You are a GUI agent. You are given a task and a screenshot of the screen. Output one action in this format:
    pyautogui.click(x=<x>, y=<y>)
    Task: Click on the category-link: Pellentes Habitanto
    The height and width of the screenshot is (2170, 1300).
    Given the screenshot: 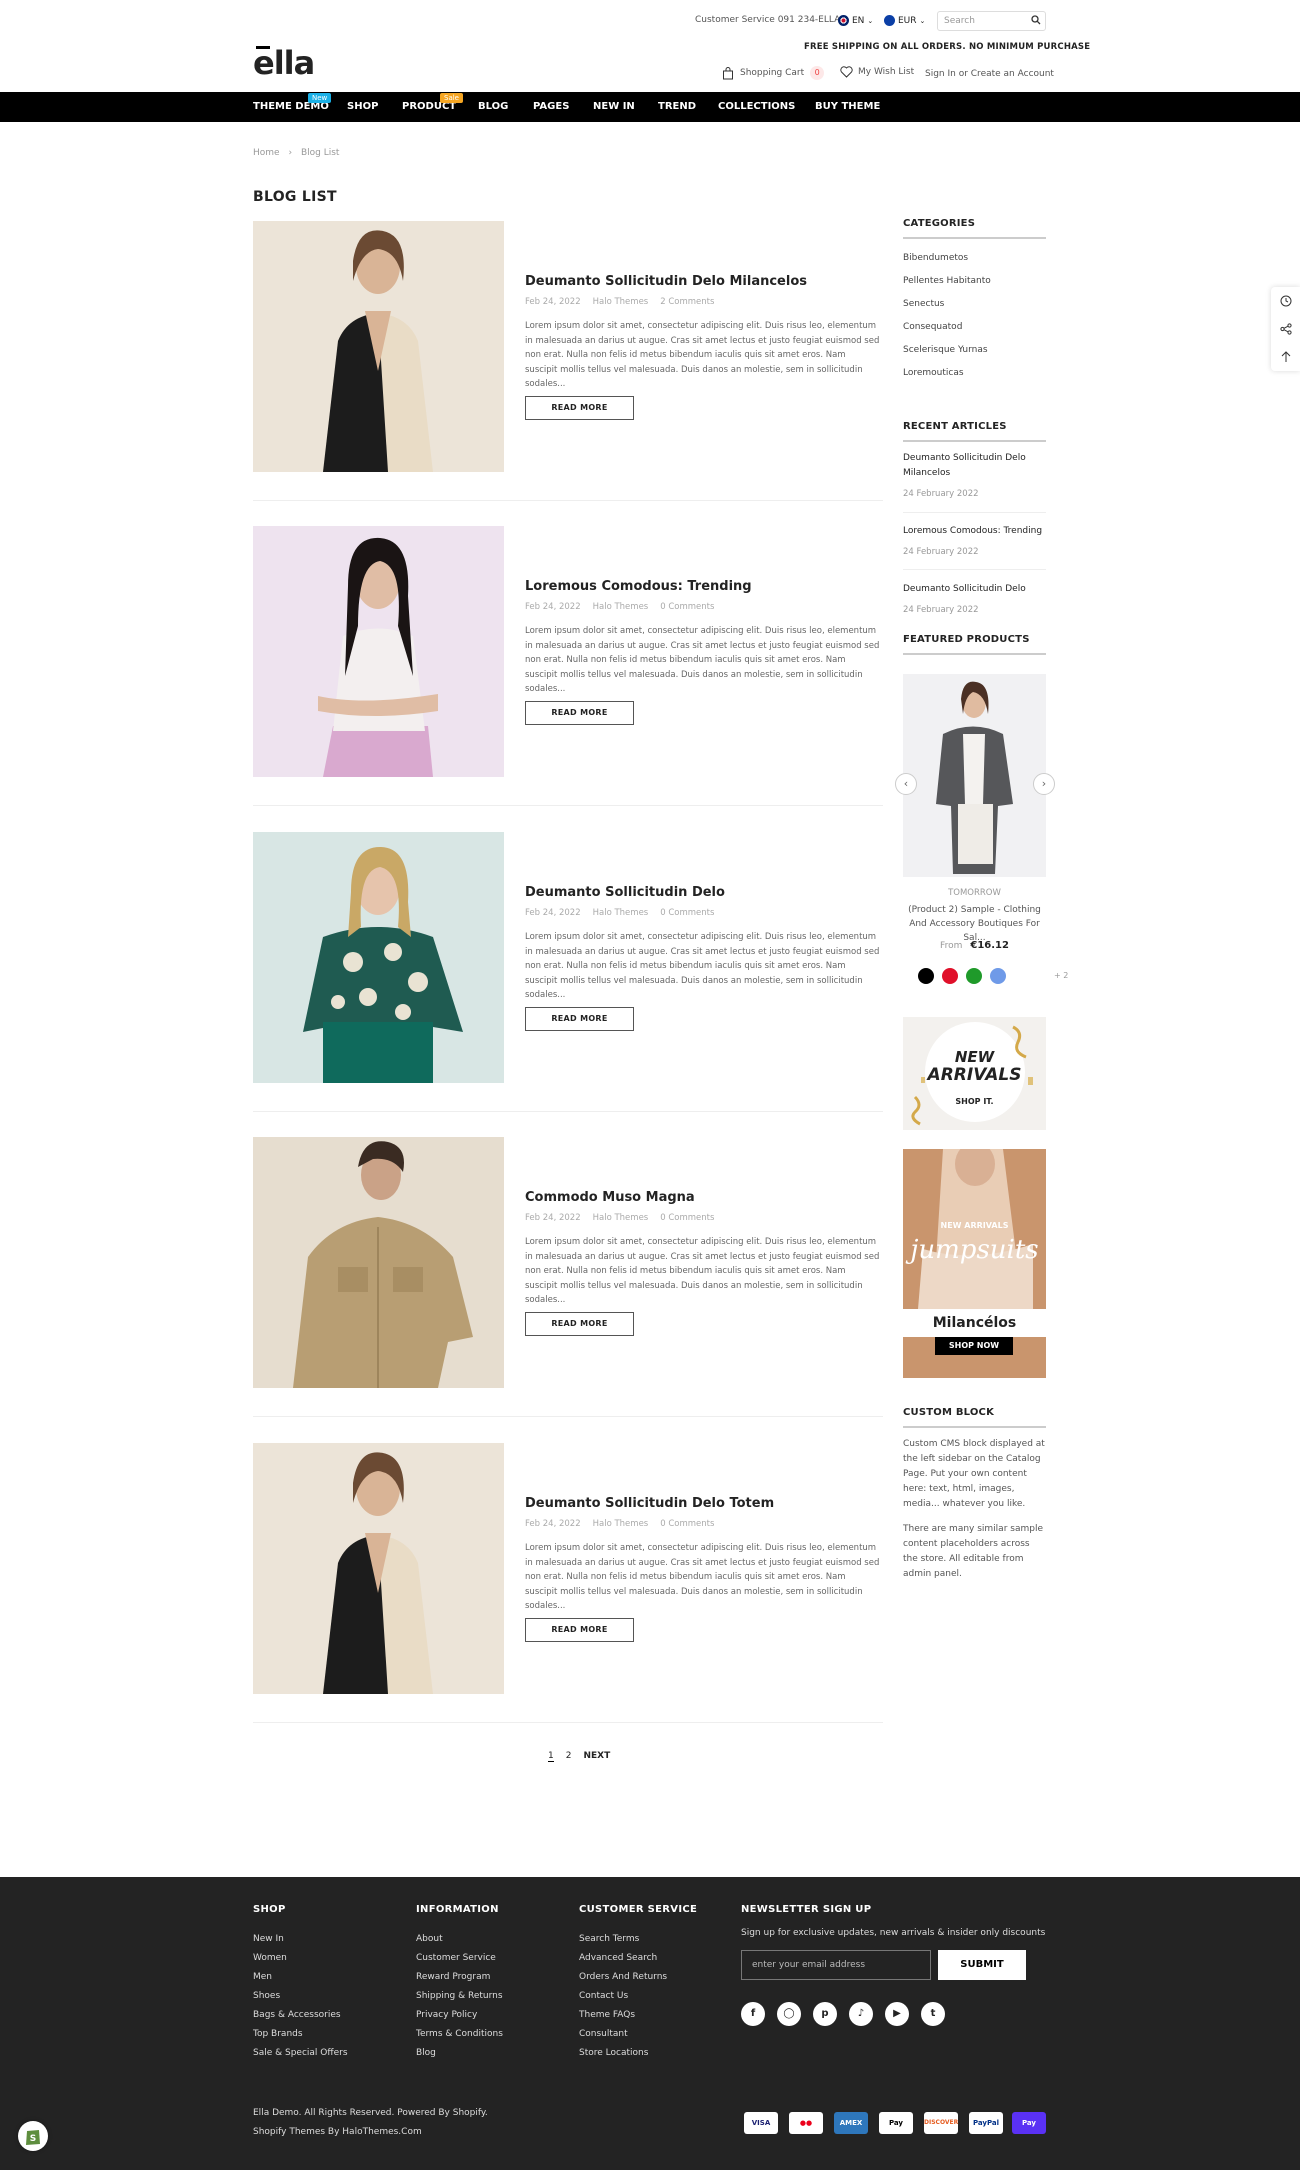 What is the action you would take?
    pyautogui.click(x=947, y=281)
    